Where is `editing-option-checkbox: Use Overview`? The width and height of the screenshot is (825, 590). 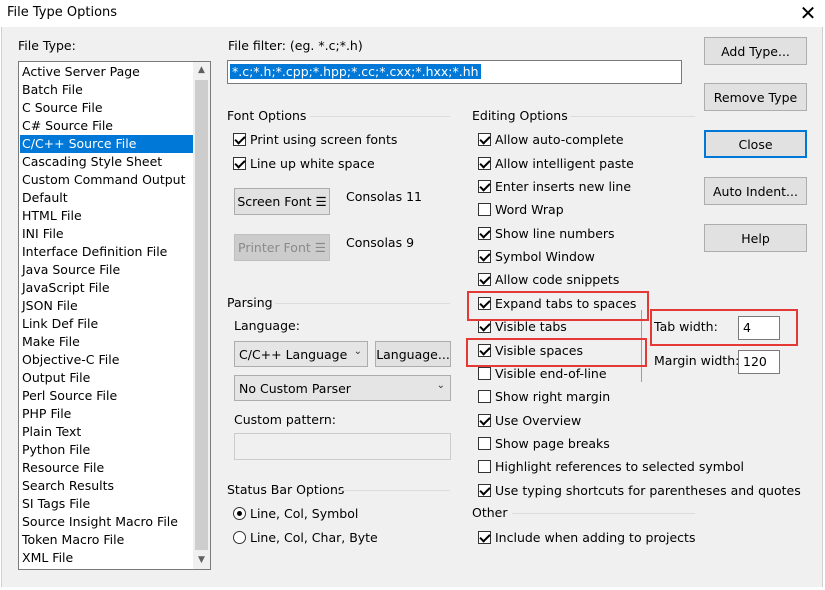 editing-option-checkbox: Use Overview is located at coordinates (529, 420).